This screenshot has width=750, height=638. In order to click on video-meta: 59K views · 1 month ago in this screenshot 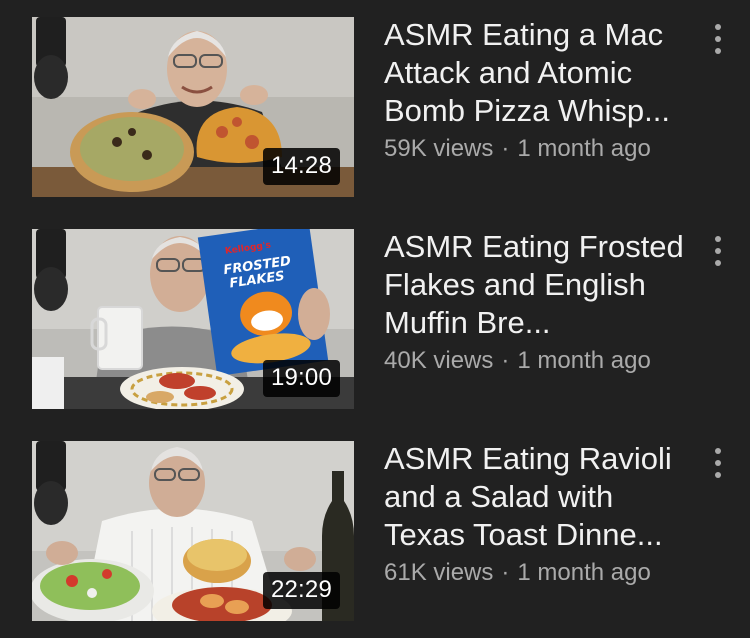, I will do `click(517, 149)`.